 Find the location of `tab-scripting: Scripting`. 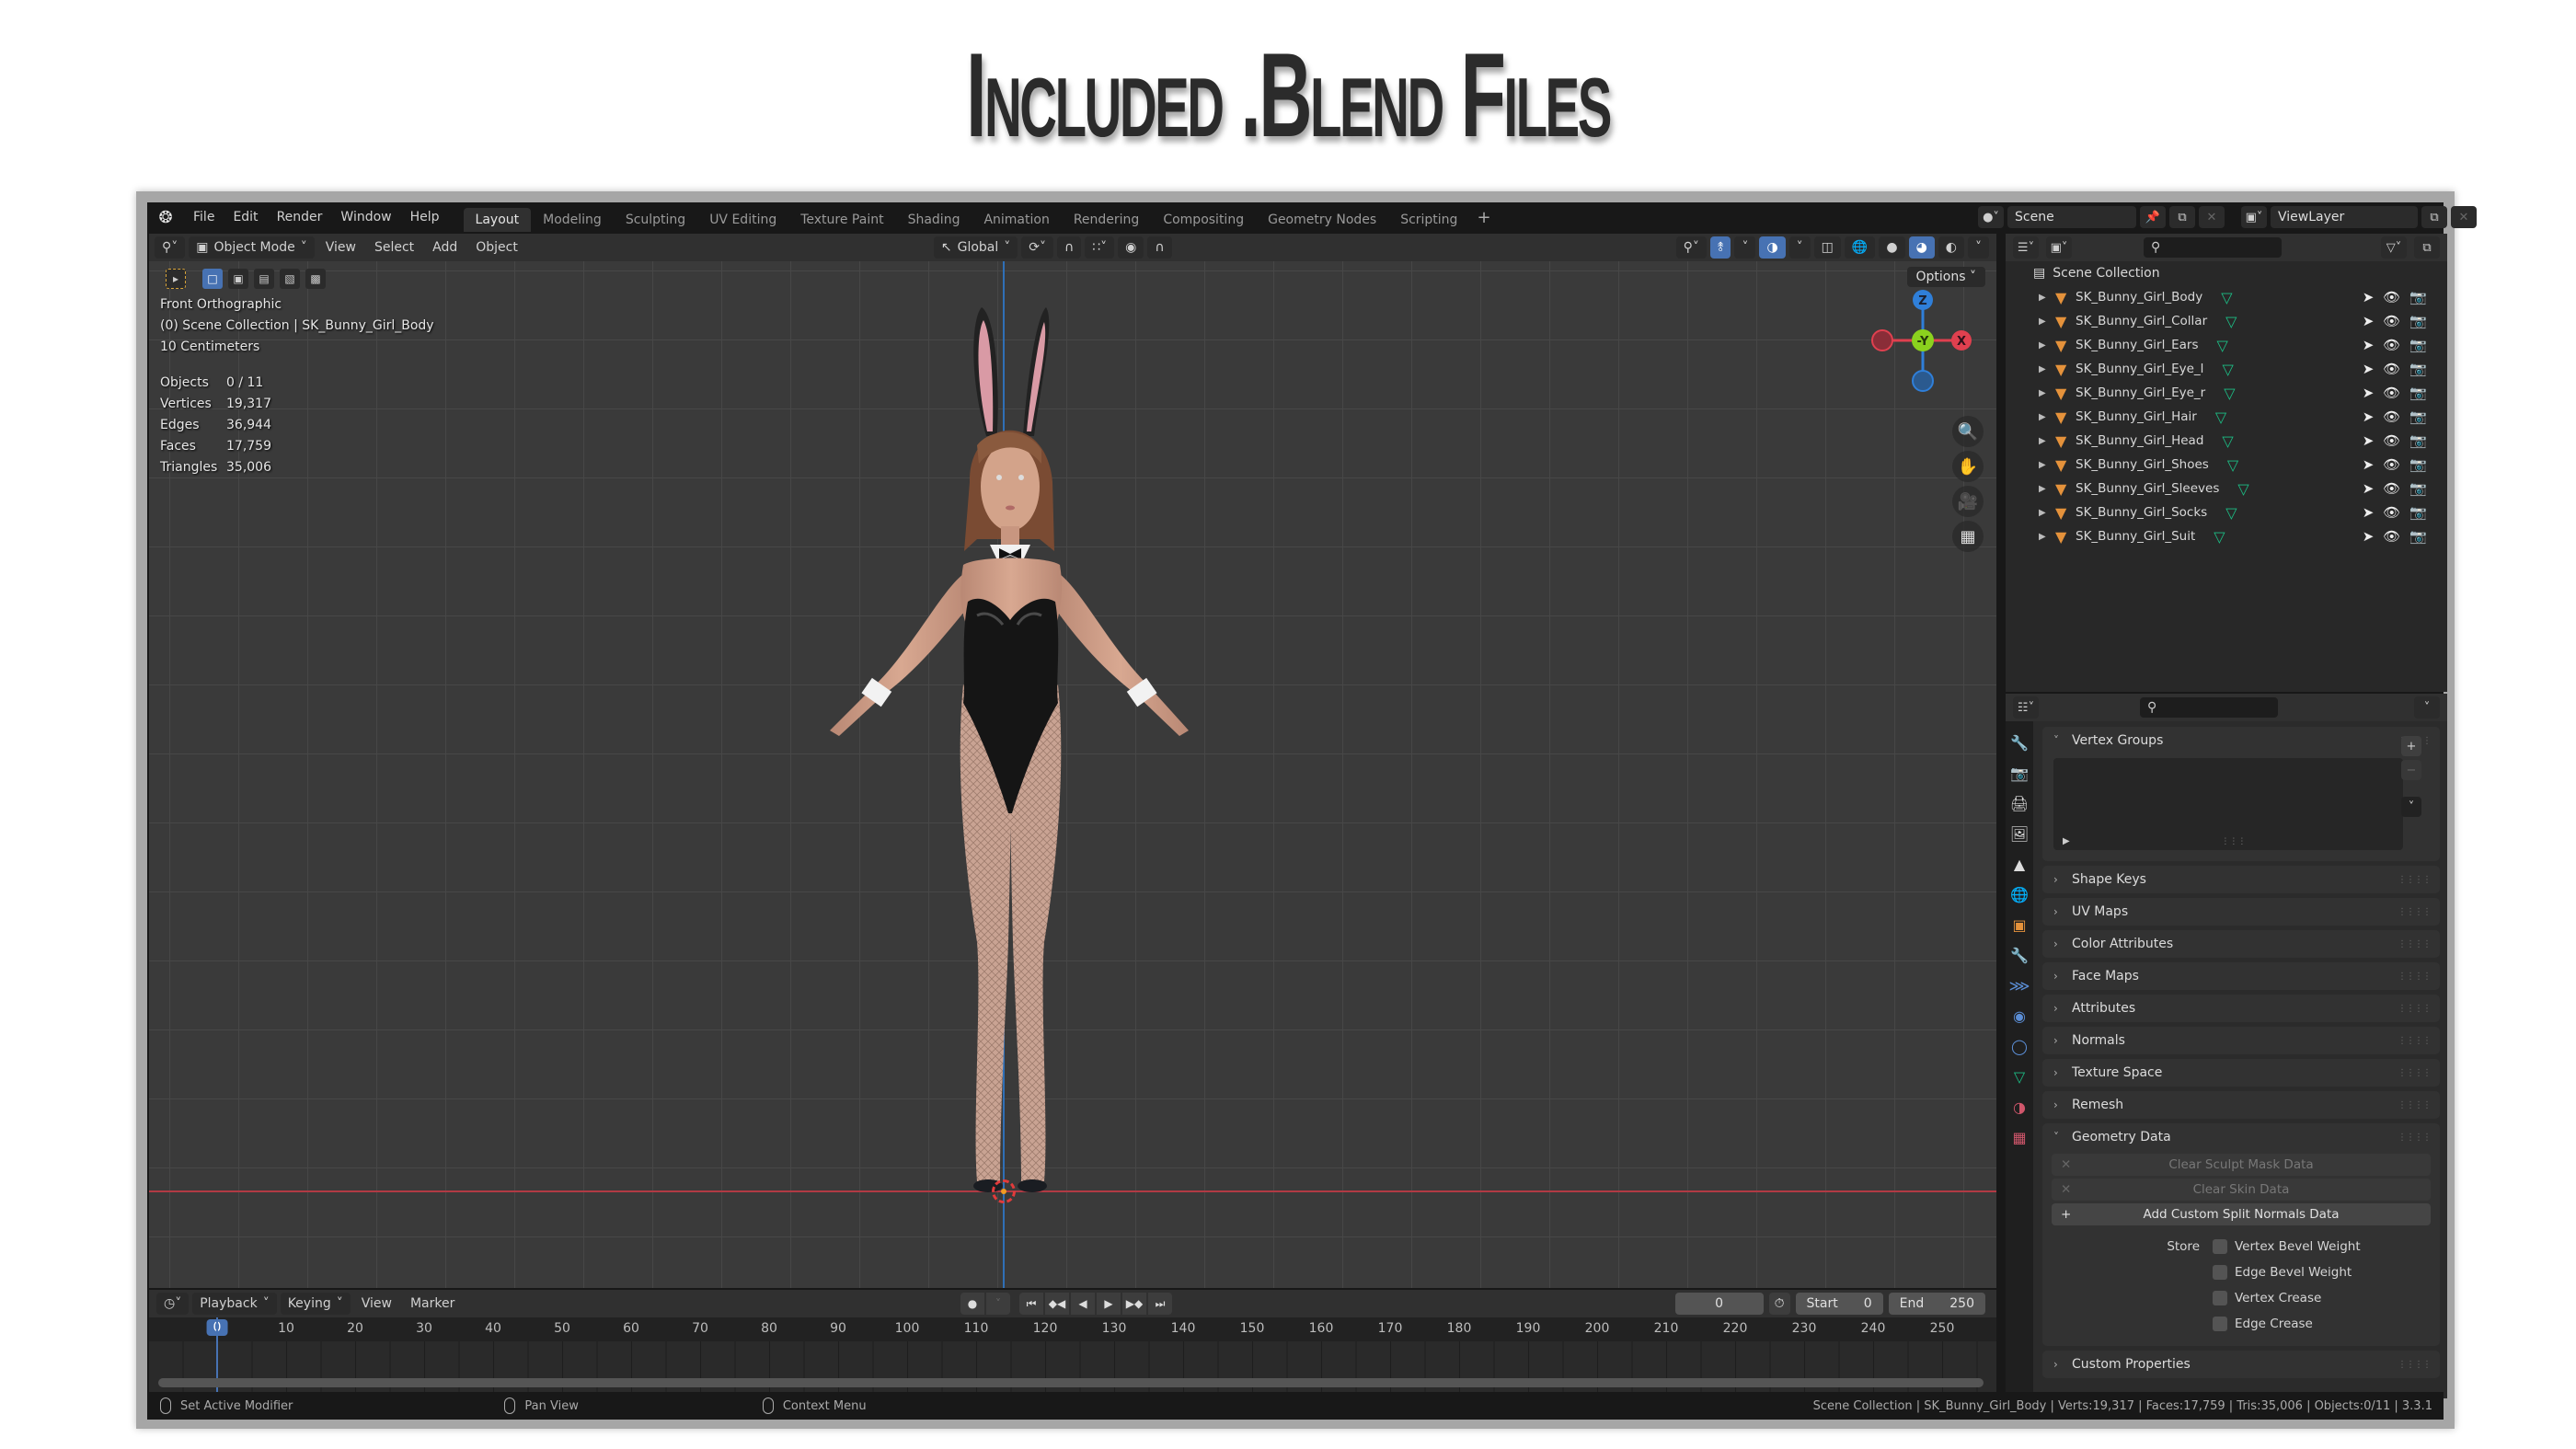

tab-scripting: Scripting is located at coordinates (1428, 220).